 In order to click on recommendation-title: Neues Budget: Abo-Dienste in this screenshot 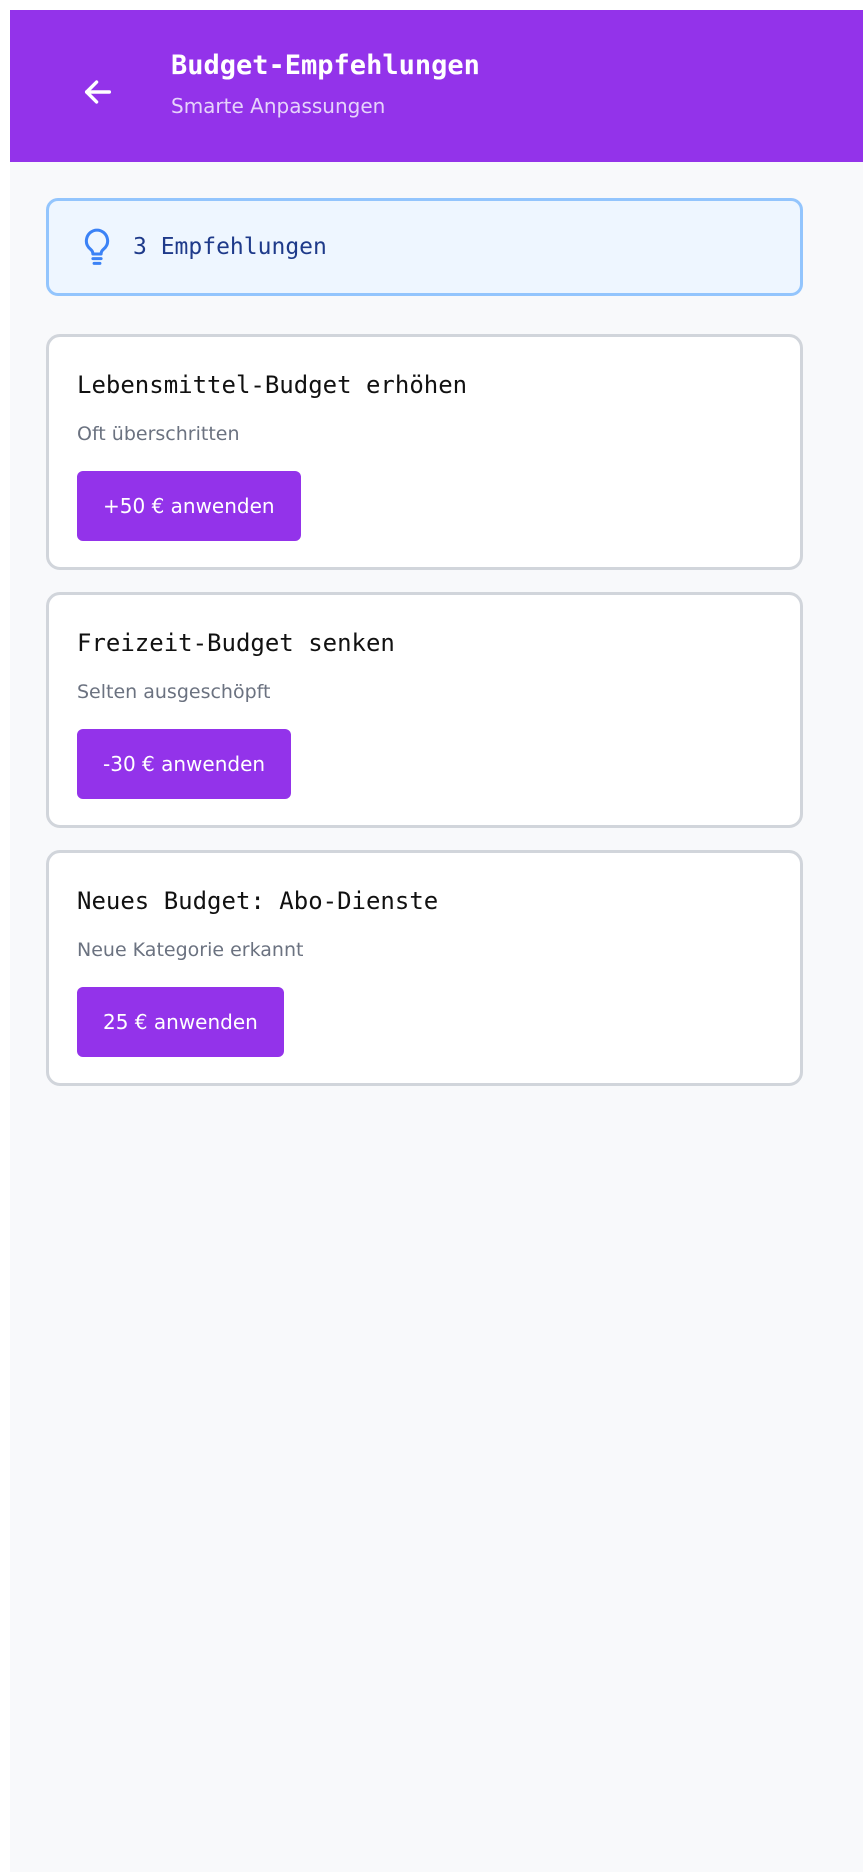, I will do `click(258, 901)`.